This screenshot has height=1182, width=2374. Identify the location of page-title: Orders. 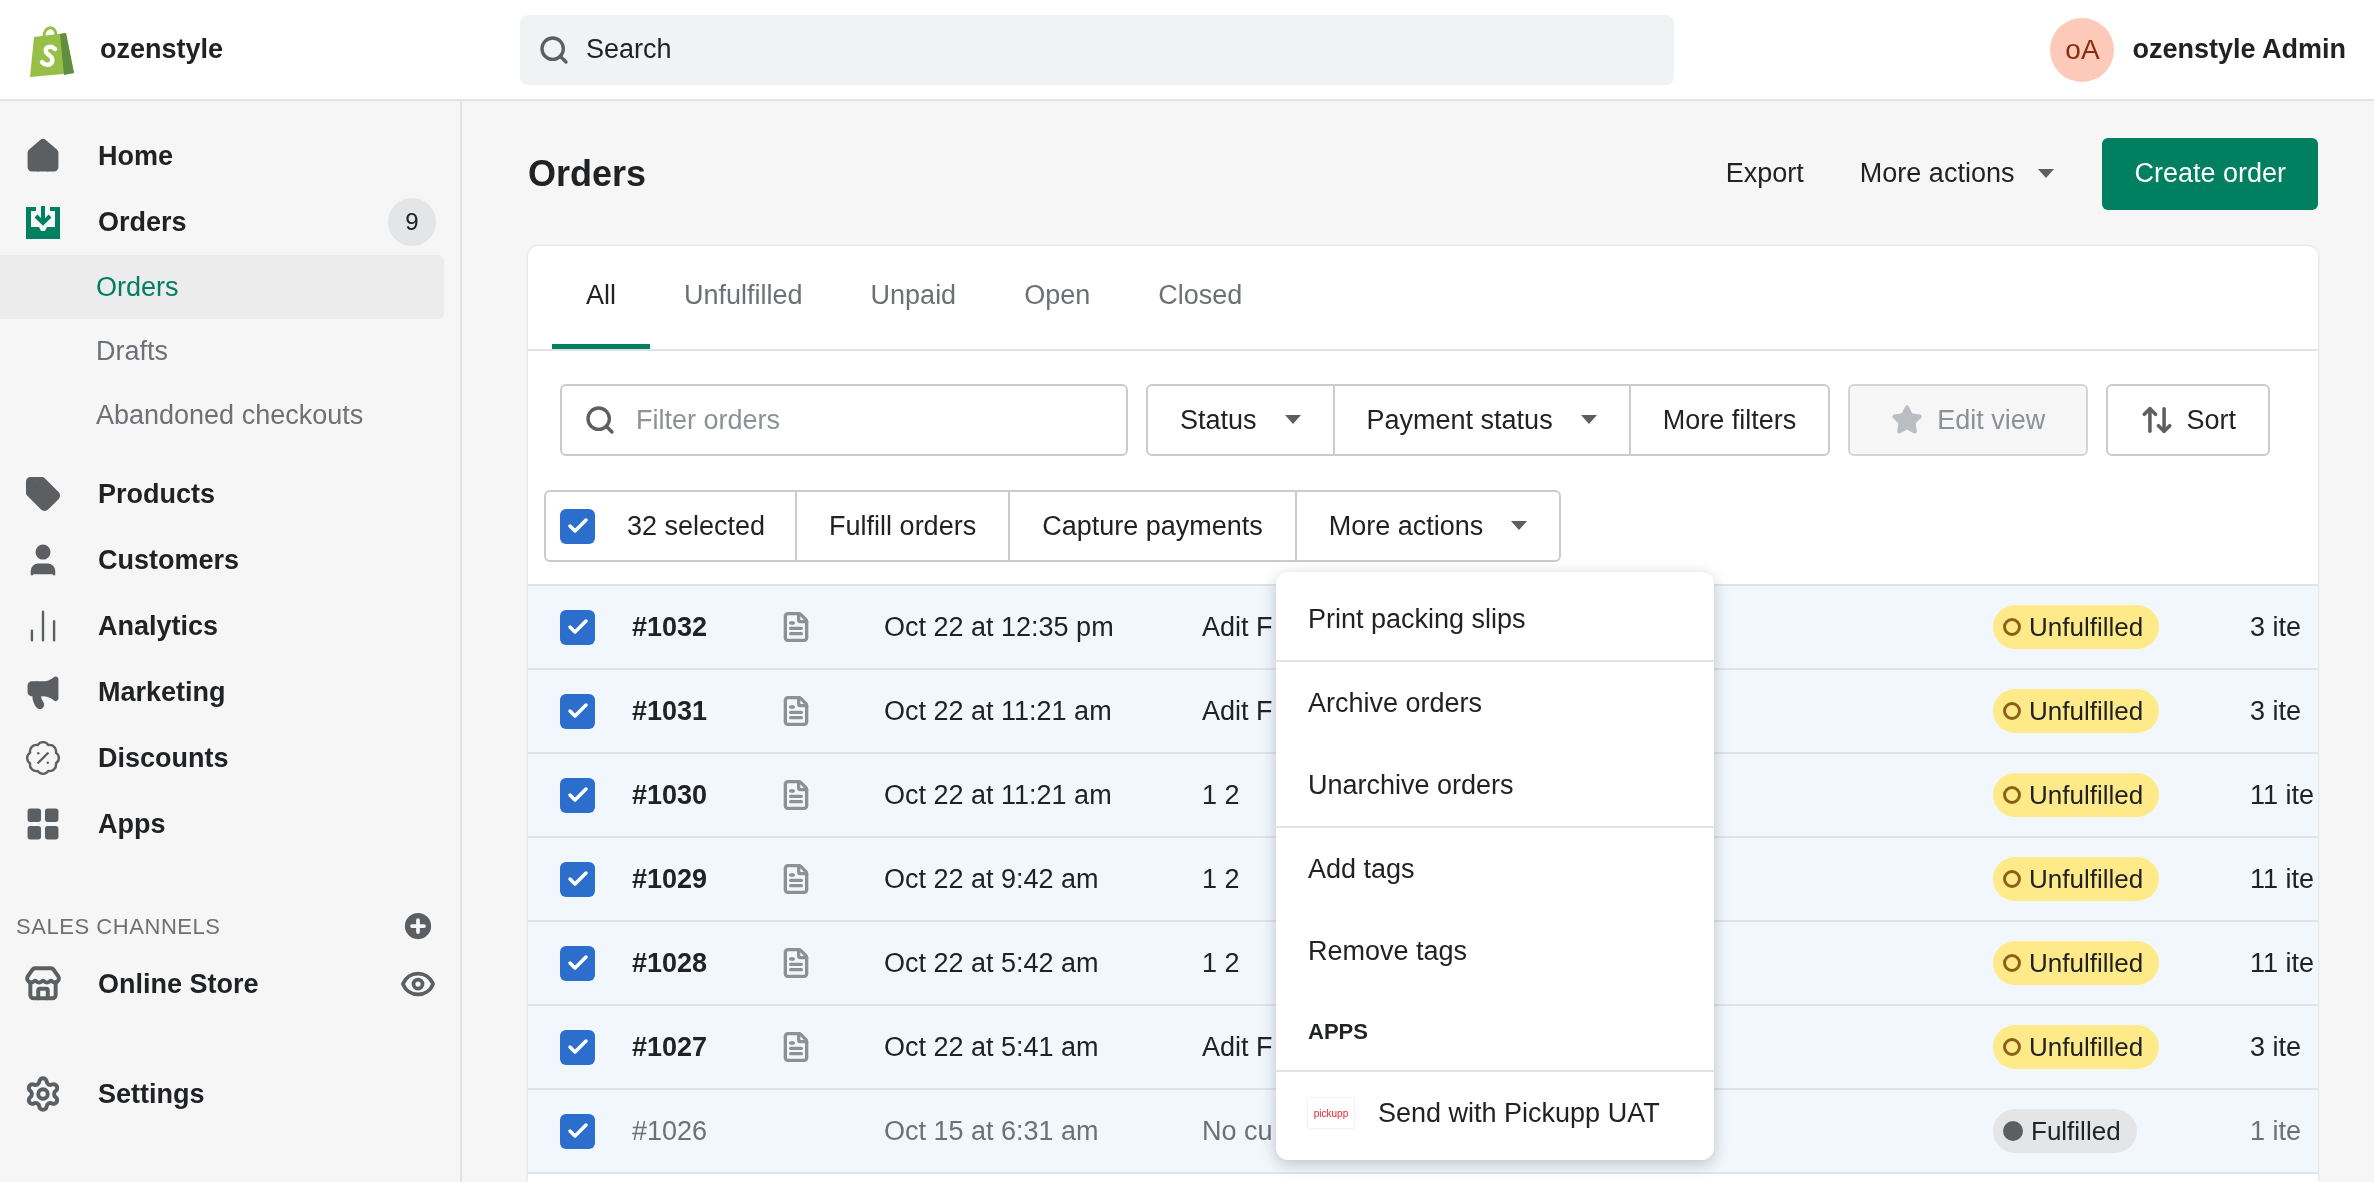
(588, 173).